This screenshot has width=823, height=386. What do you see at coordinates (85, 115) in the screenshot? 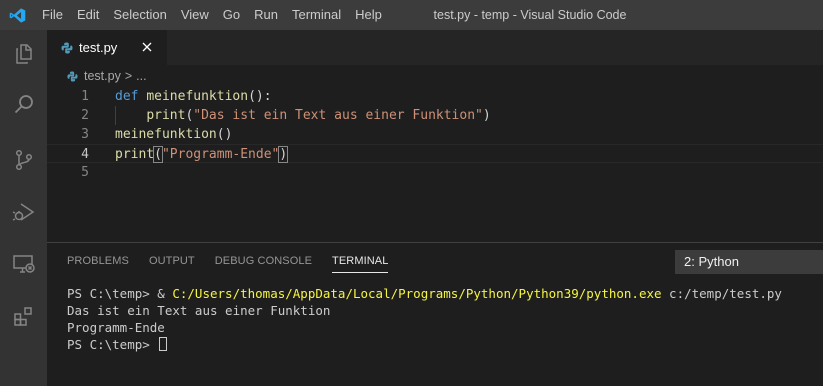
I see `line-number: 2` at bounding box center [85, 115].